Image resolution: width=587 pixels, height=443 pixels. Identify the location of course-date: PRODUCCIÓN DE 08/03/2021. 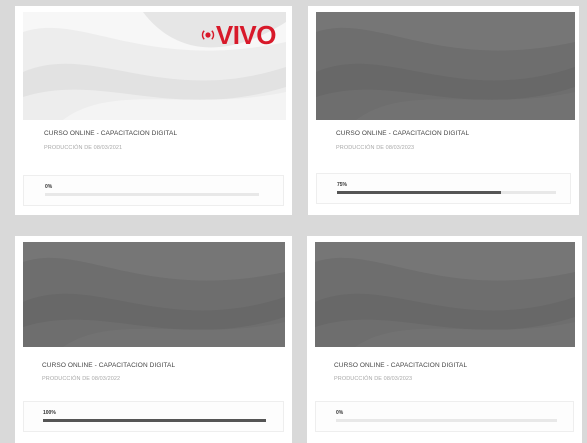
(83, 148).